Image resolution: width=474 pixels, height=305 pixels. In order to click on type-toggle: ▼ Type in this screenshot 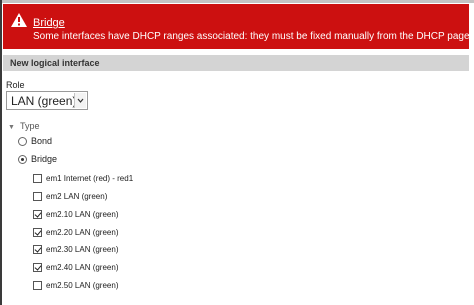, I will do `click(23, 126)`.